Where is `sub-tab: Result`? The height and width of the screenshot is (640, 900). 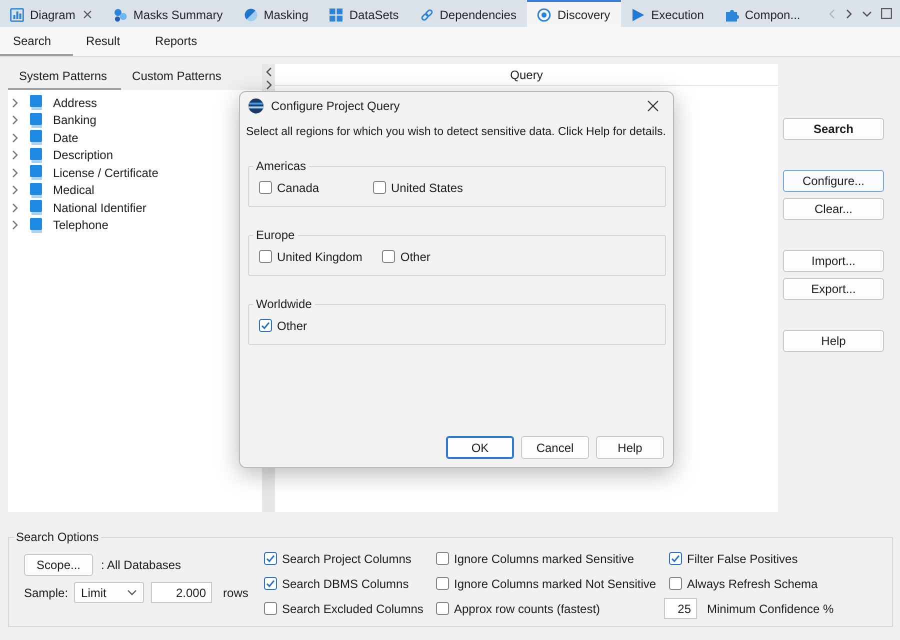 sub-tab: Result is located at coordinates (107, 41).